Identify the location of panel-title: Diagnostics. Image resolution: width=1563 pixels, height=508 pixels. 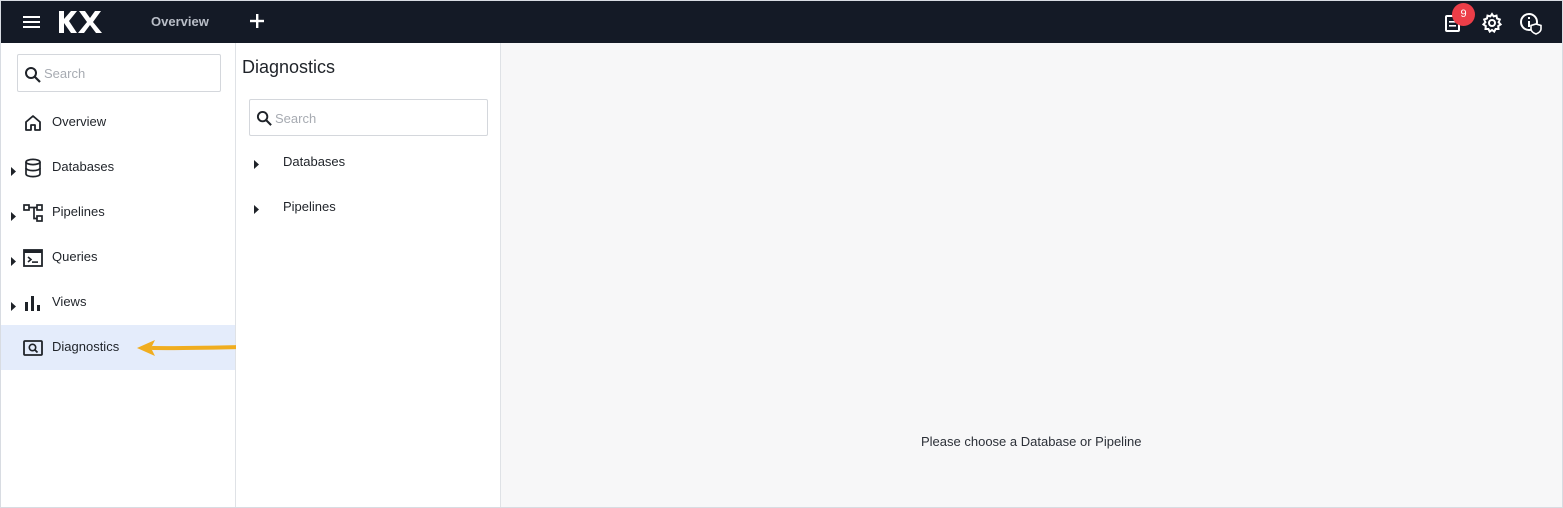
(289, 67).